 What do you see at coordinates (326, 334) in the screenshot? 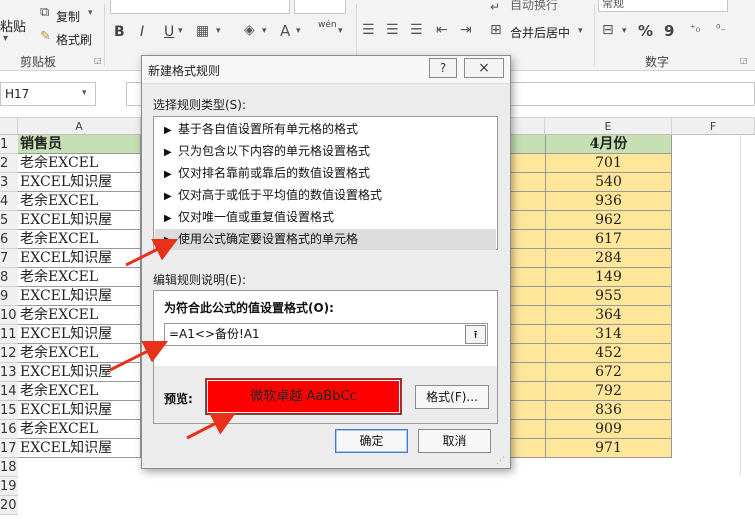
I see `rule-formula-input: =A1<>备份!A1` at bounding box center [326, 334].